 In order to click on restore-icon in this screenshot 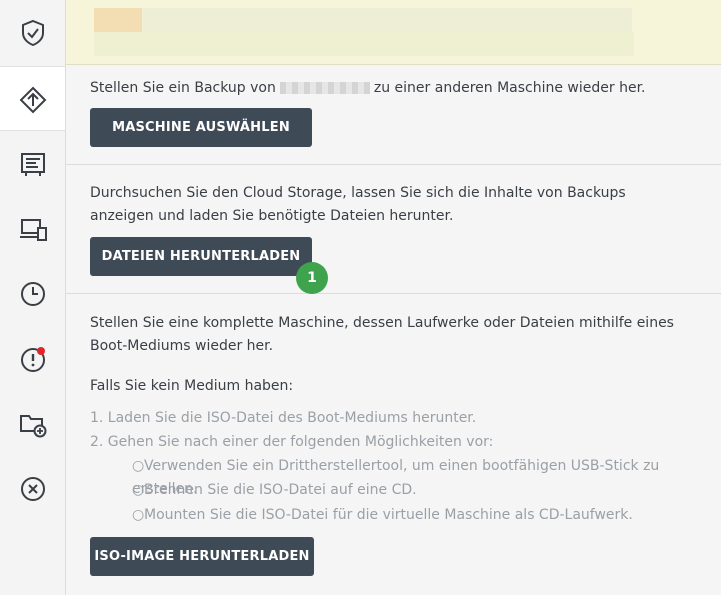, I will do `click(32, 99)`.